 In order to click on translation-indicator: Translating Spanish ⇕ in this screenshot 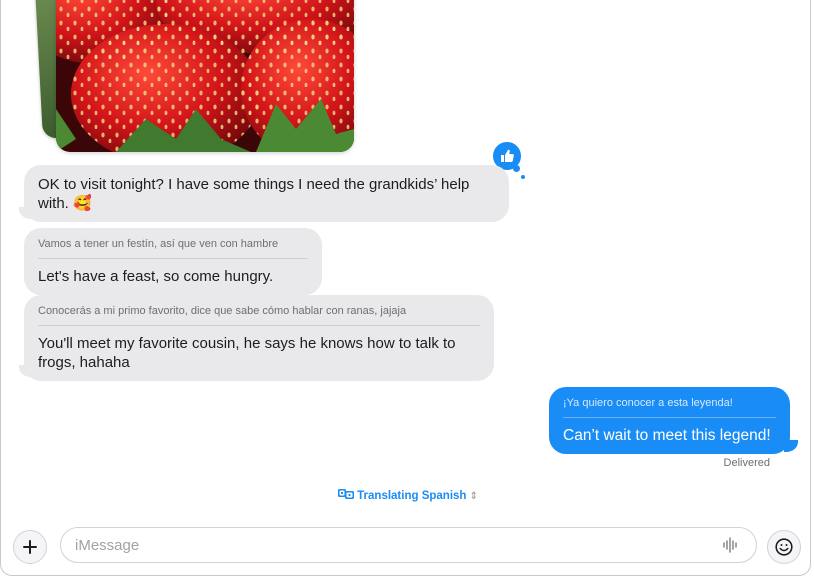, I will do `click(405, 495)`.